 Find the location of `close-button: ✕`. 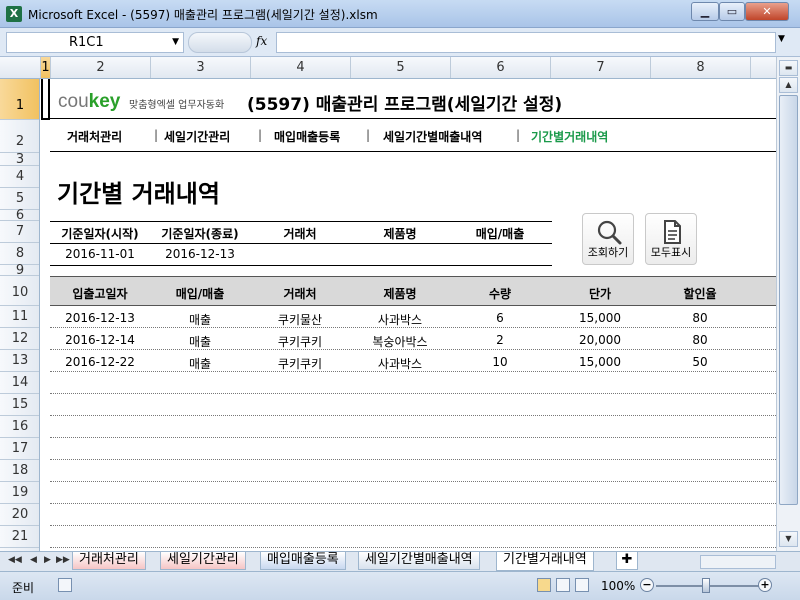

close-button: ✕ is located at coordinates (767, 11).